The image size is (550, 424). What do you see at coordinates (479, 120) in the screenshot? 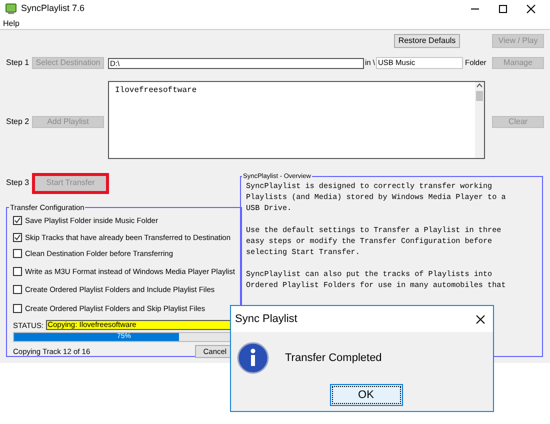
I see `scrollbar` at bounding box center [479, 120].